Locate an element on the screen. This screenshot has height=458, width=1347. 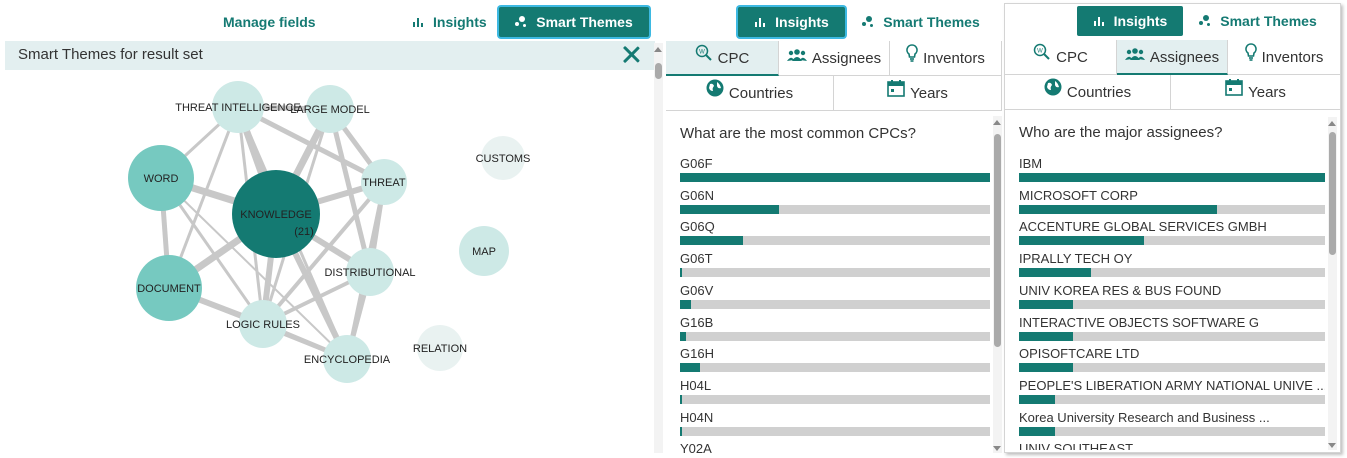
bar-row: IPRALLY TECH OY is located at coordinates (1172, 265).